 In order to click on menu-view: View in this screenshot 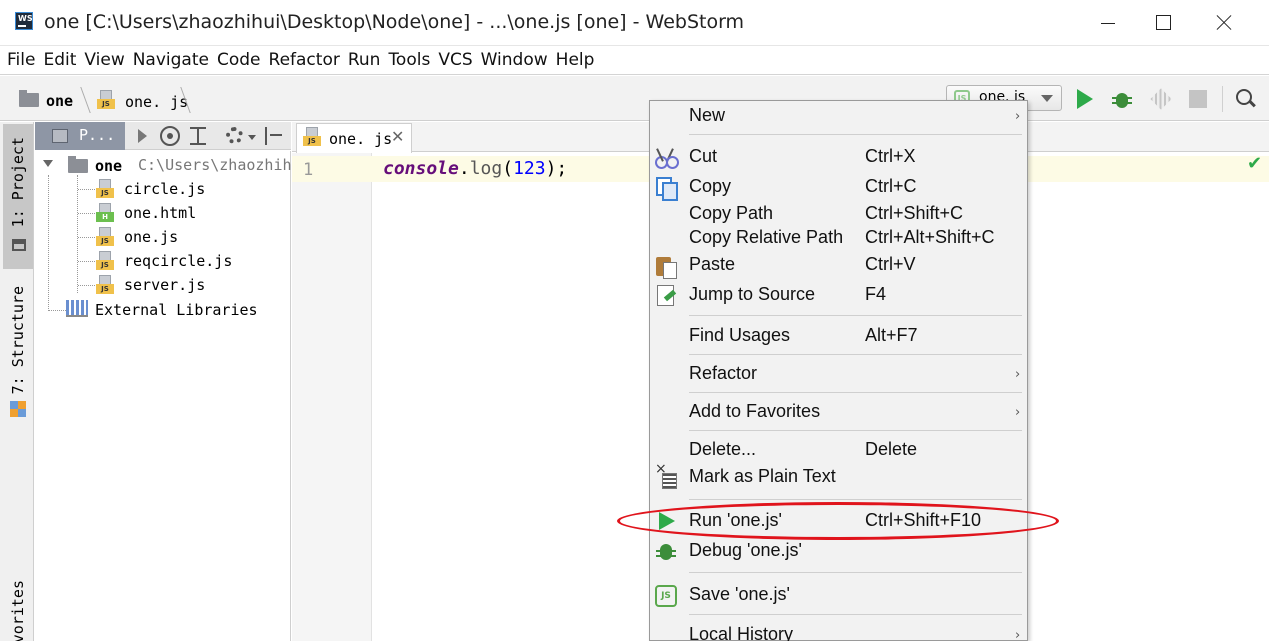, I will do `click(104, 60)`.